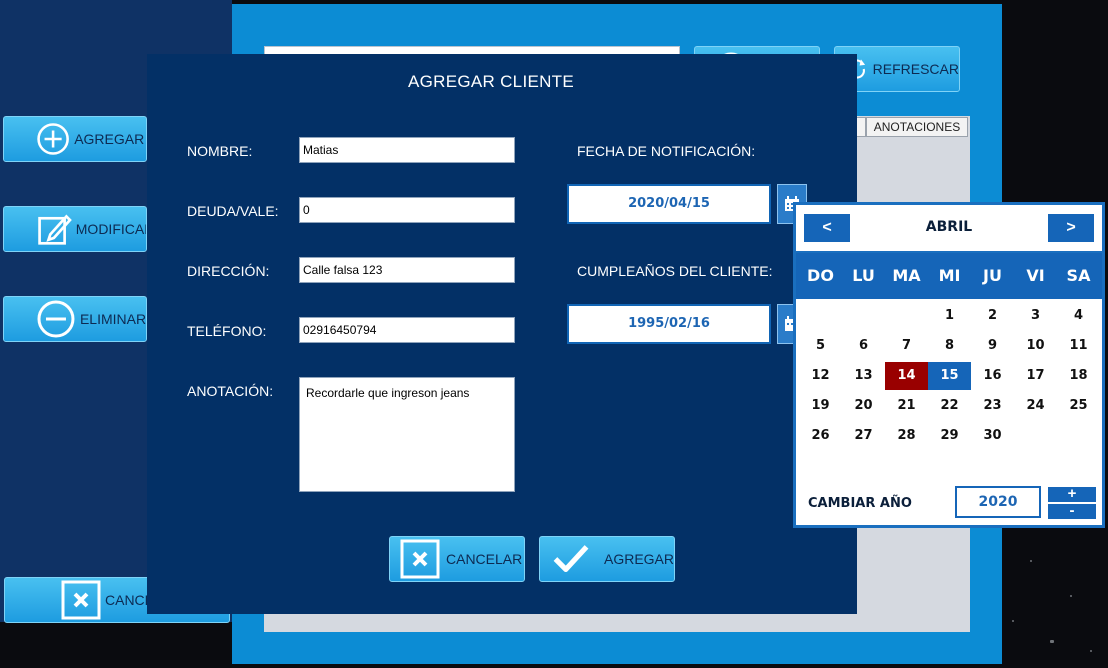  Describe the element at coordinates (666, 151) in the screenshot. I see `notify-date-label: FECHA DE NOTIFICACIÓN:` at that location.